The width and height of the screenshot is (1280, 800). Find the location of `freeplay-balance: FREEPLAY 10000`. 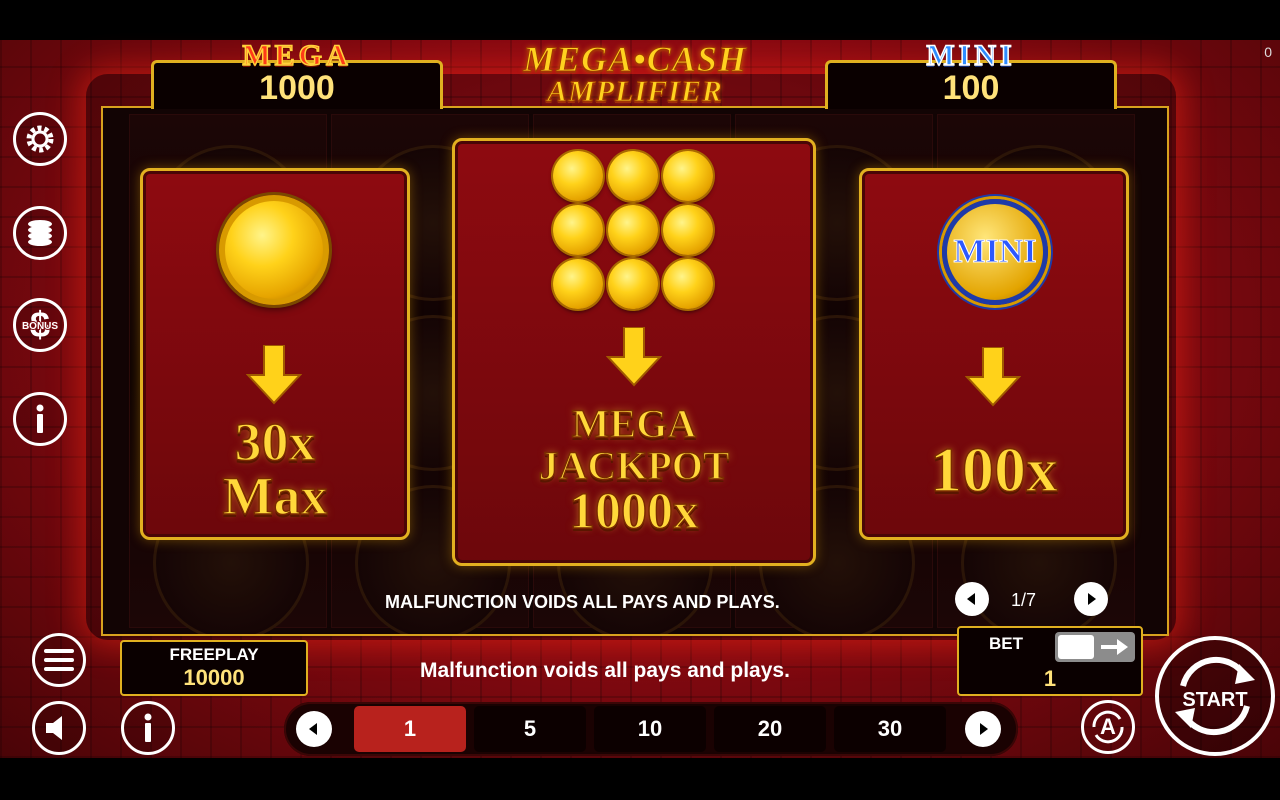

freeplay-balance: FREEPLAY 10000 is located at coordinates (214, 668).